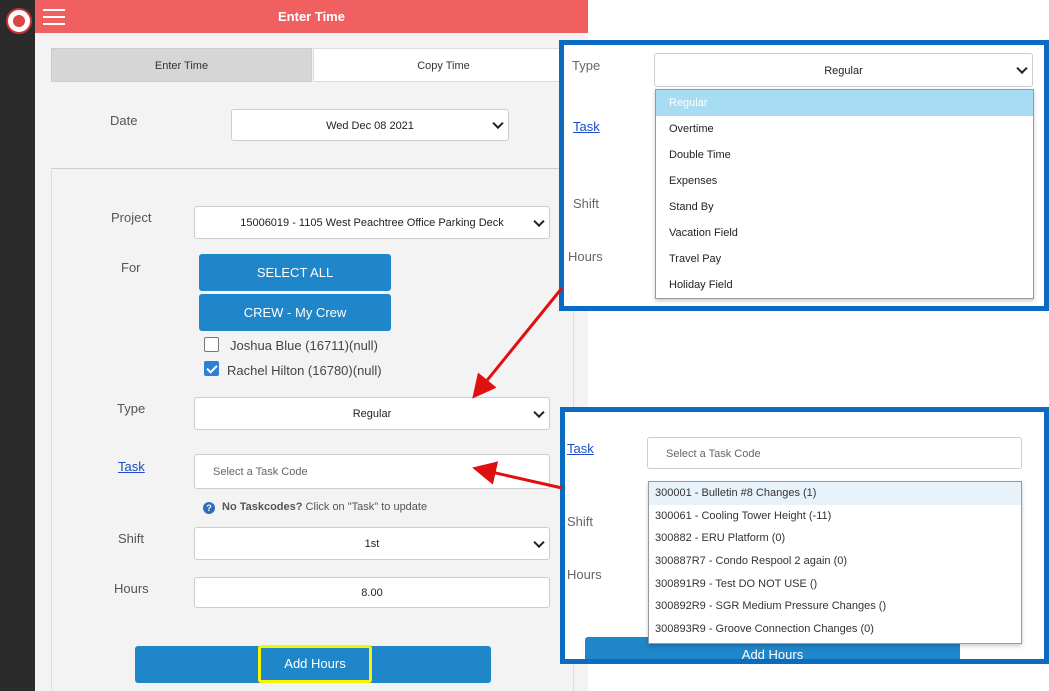  What do you see at coordinates (131, 588) in the screenshot?
I see `hours-label: Hours` at bounding box center [131, 588].